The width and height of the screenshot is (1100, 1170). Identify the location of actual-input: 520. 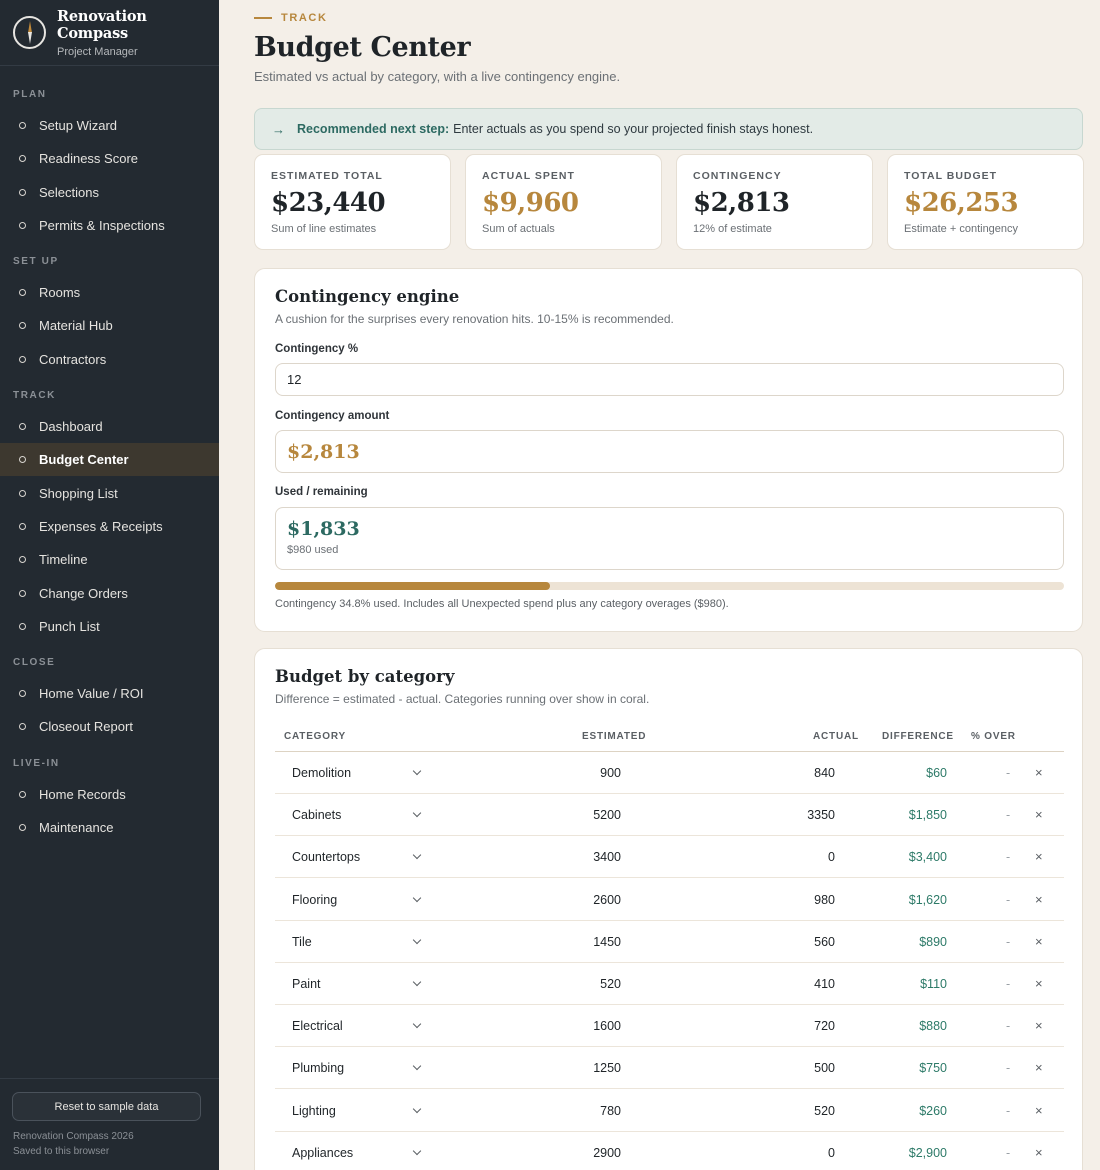
(785, 1111).